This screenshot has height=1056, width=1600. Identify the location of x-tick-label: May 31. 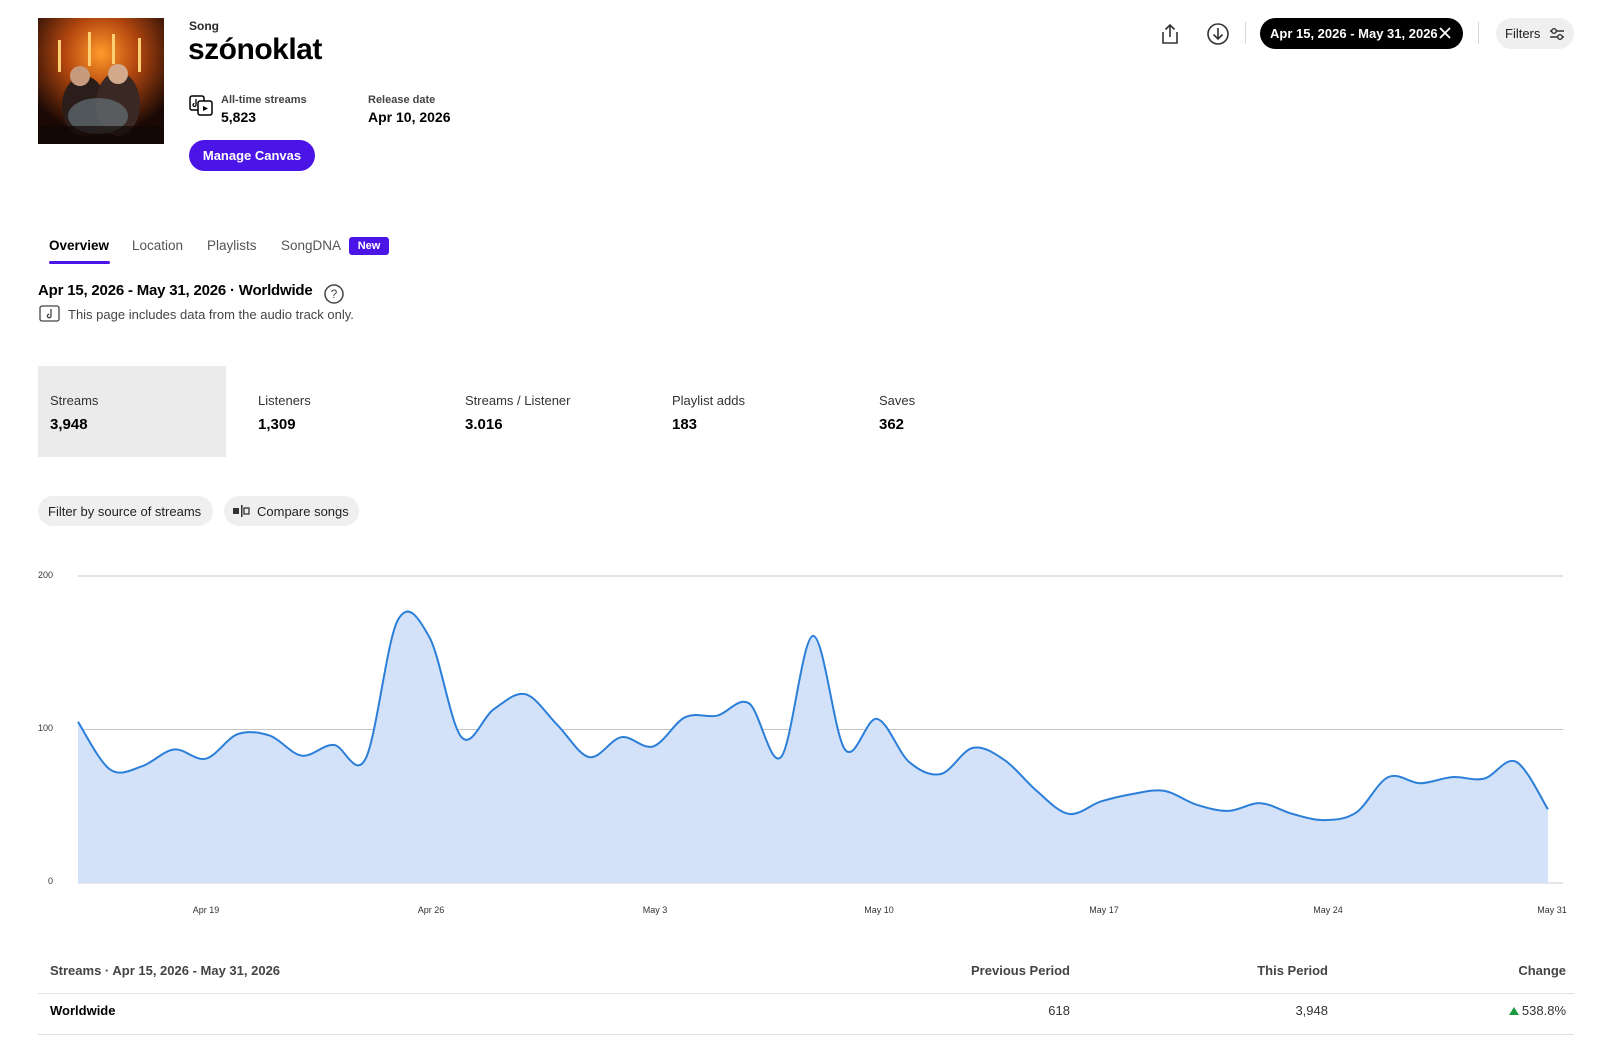
(1552, 910).